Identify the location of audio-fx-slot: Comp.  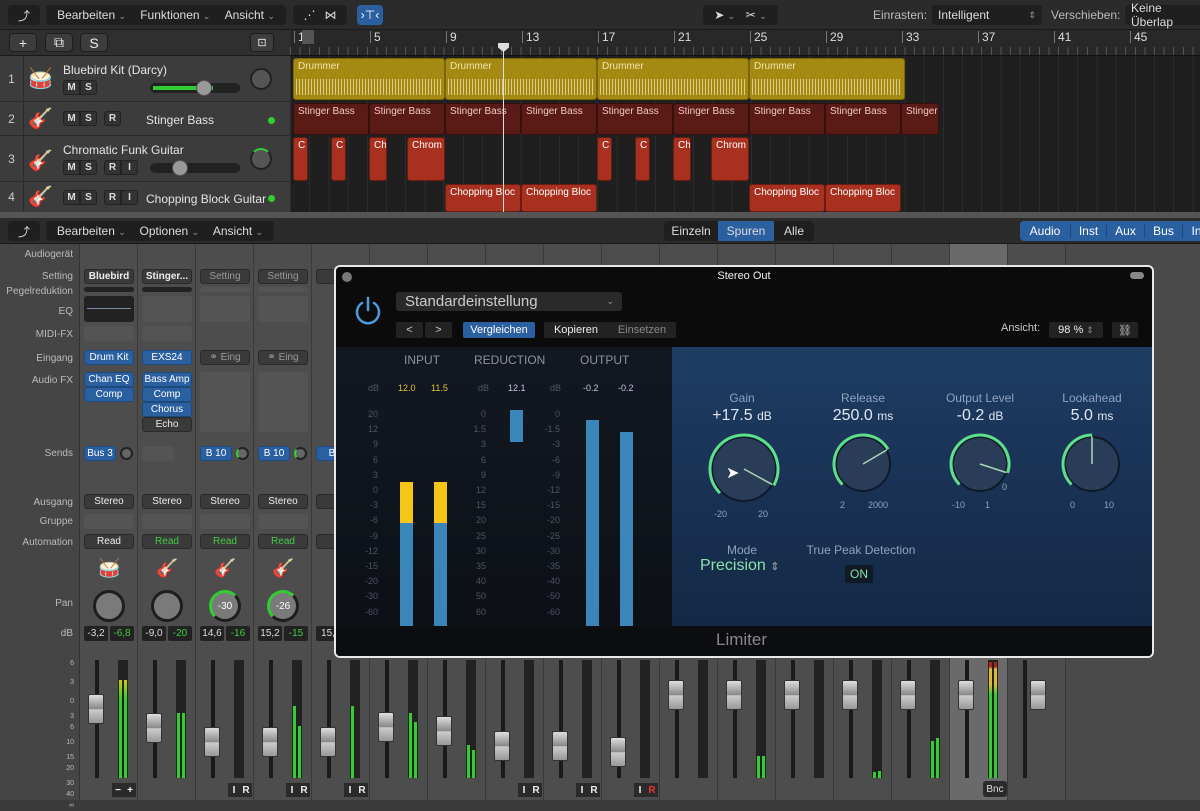
(167, 394).